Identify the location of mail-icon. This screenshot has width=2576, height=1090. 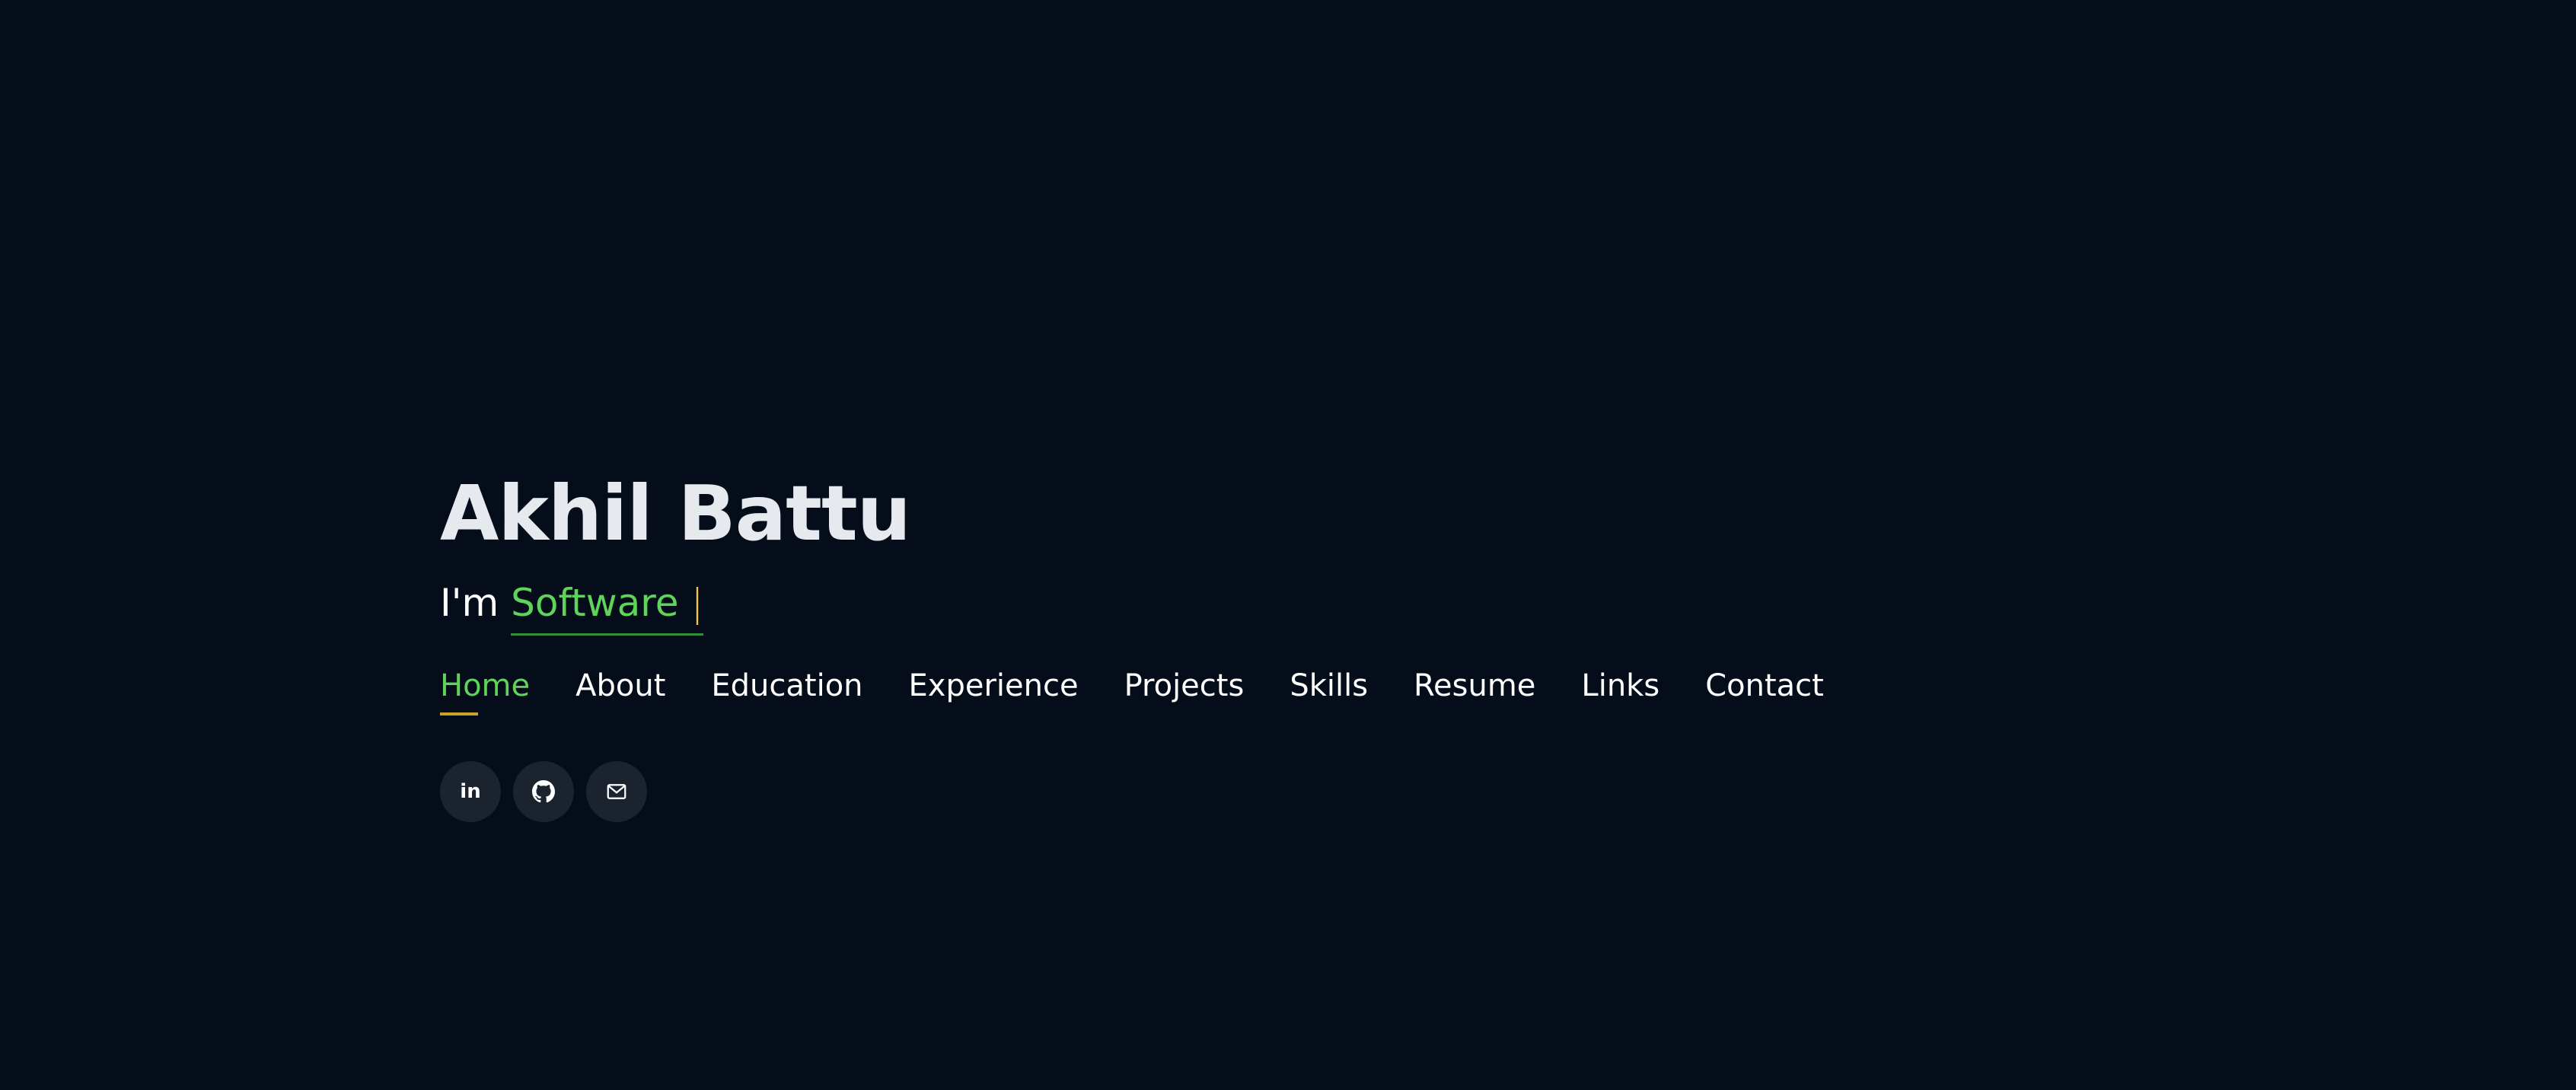
(617, 791).